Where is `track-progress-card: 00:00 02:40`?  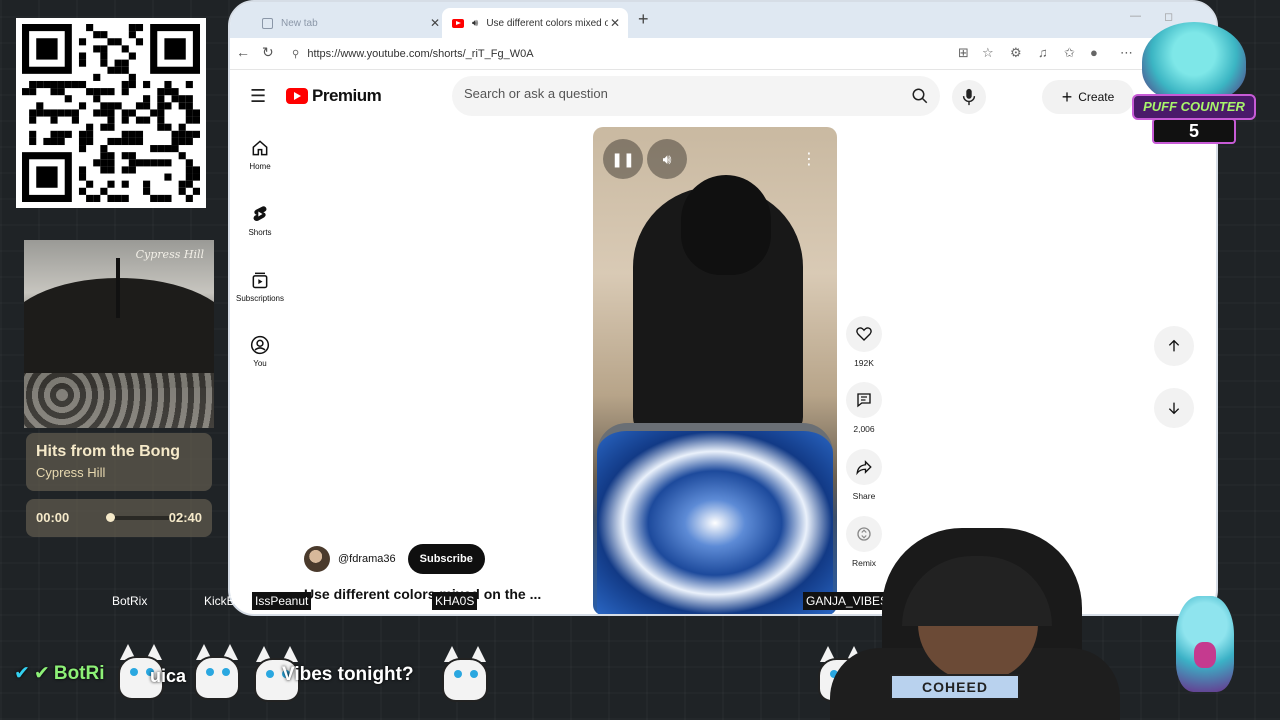 track-progress-card: 00:00 02:40 is located at coordinates (119, 518).